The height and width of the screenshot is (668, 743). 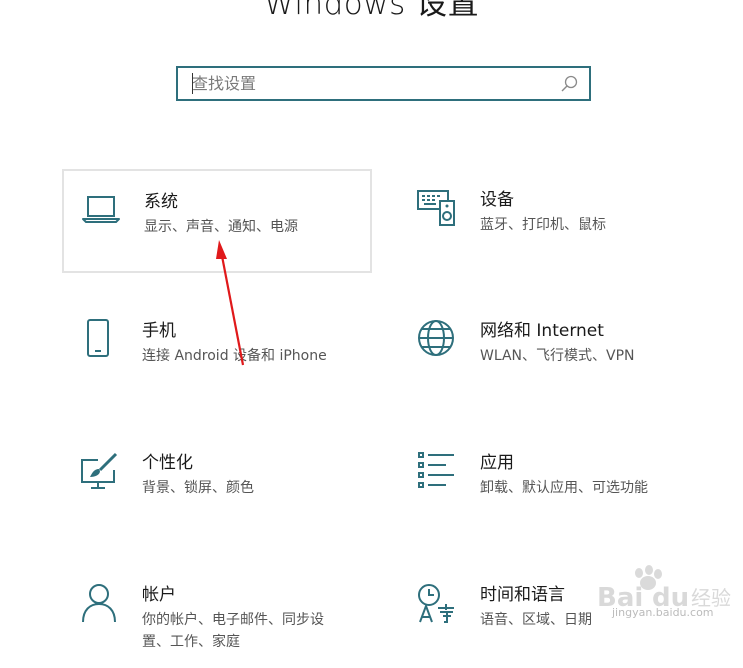 I want to click on paintbrush-monitor-icon, so click(x=99, y=470).